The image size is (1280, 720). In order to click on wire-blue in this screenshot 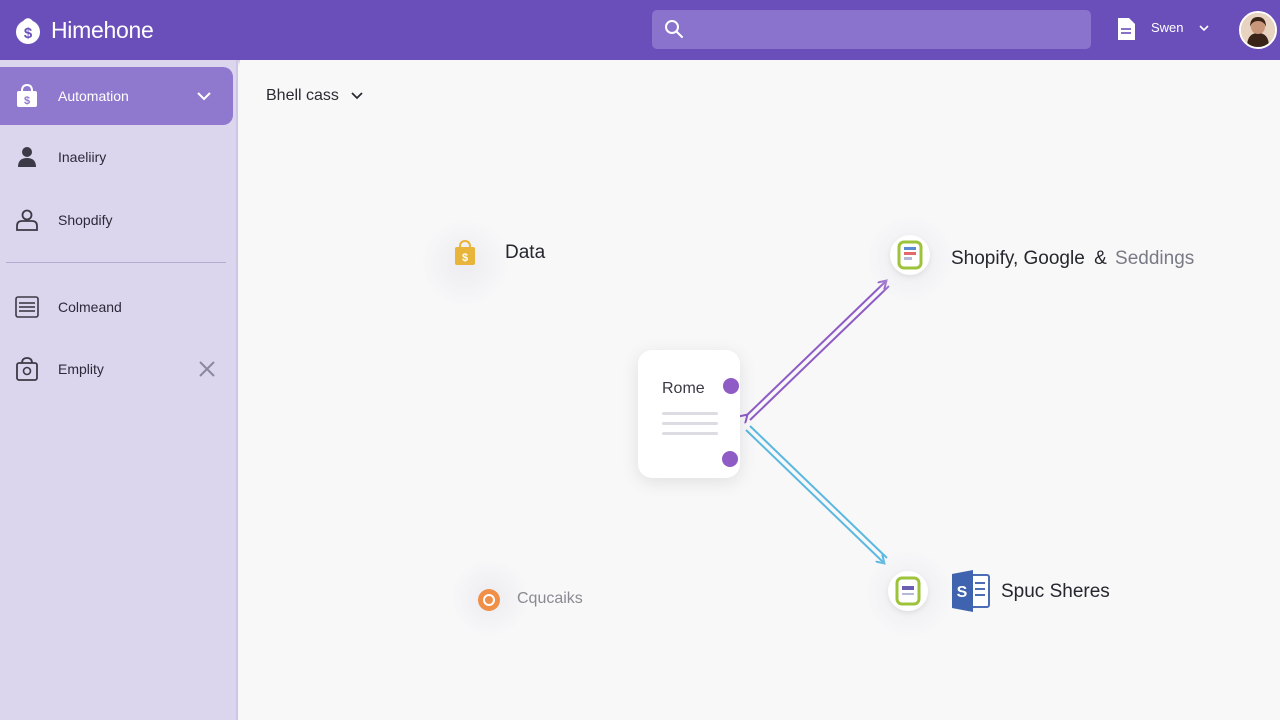, I will do `click(816, 493)`.